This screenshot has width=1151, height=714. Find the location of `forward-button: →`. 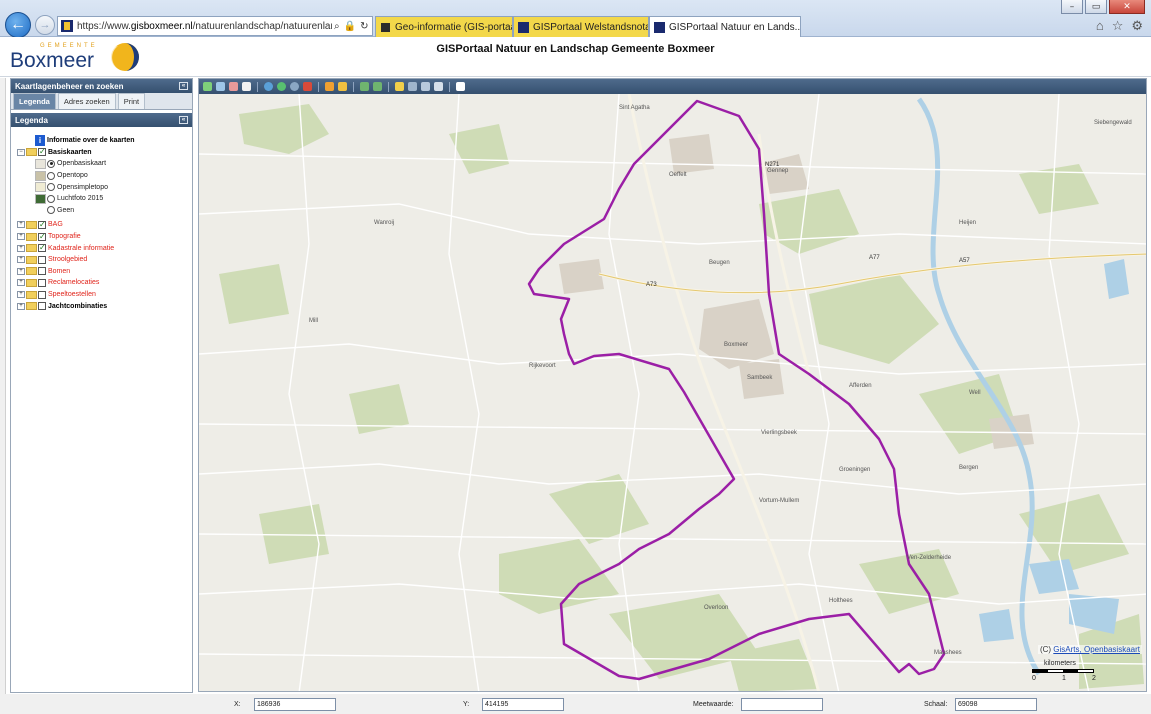

forward-button: → is located at coordinates (45, 25).